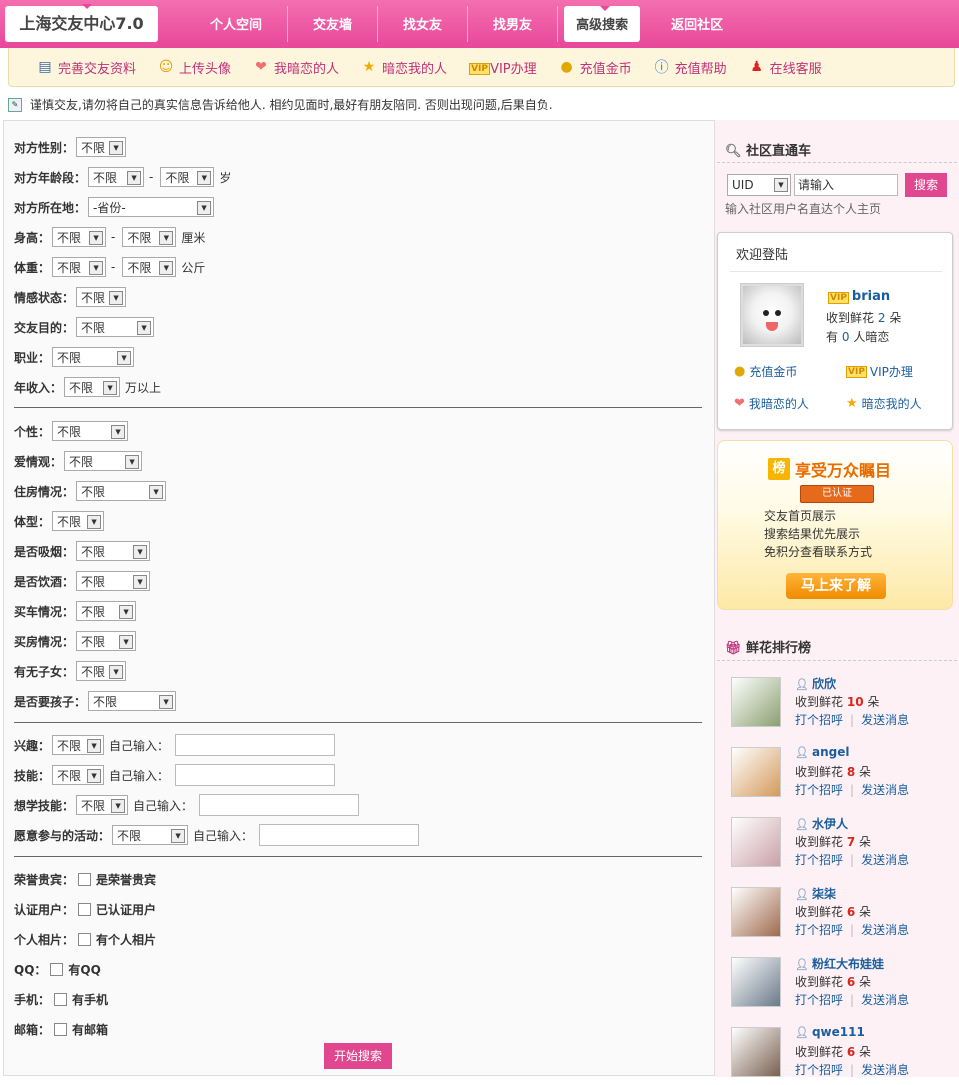 Image resolution: width=959 pixels, height=1085 pixels. I want to click on marital-select: 不限, so click(101, 297).